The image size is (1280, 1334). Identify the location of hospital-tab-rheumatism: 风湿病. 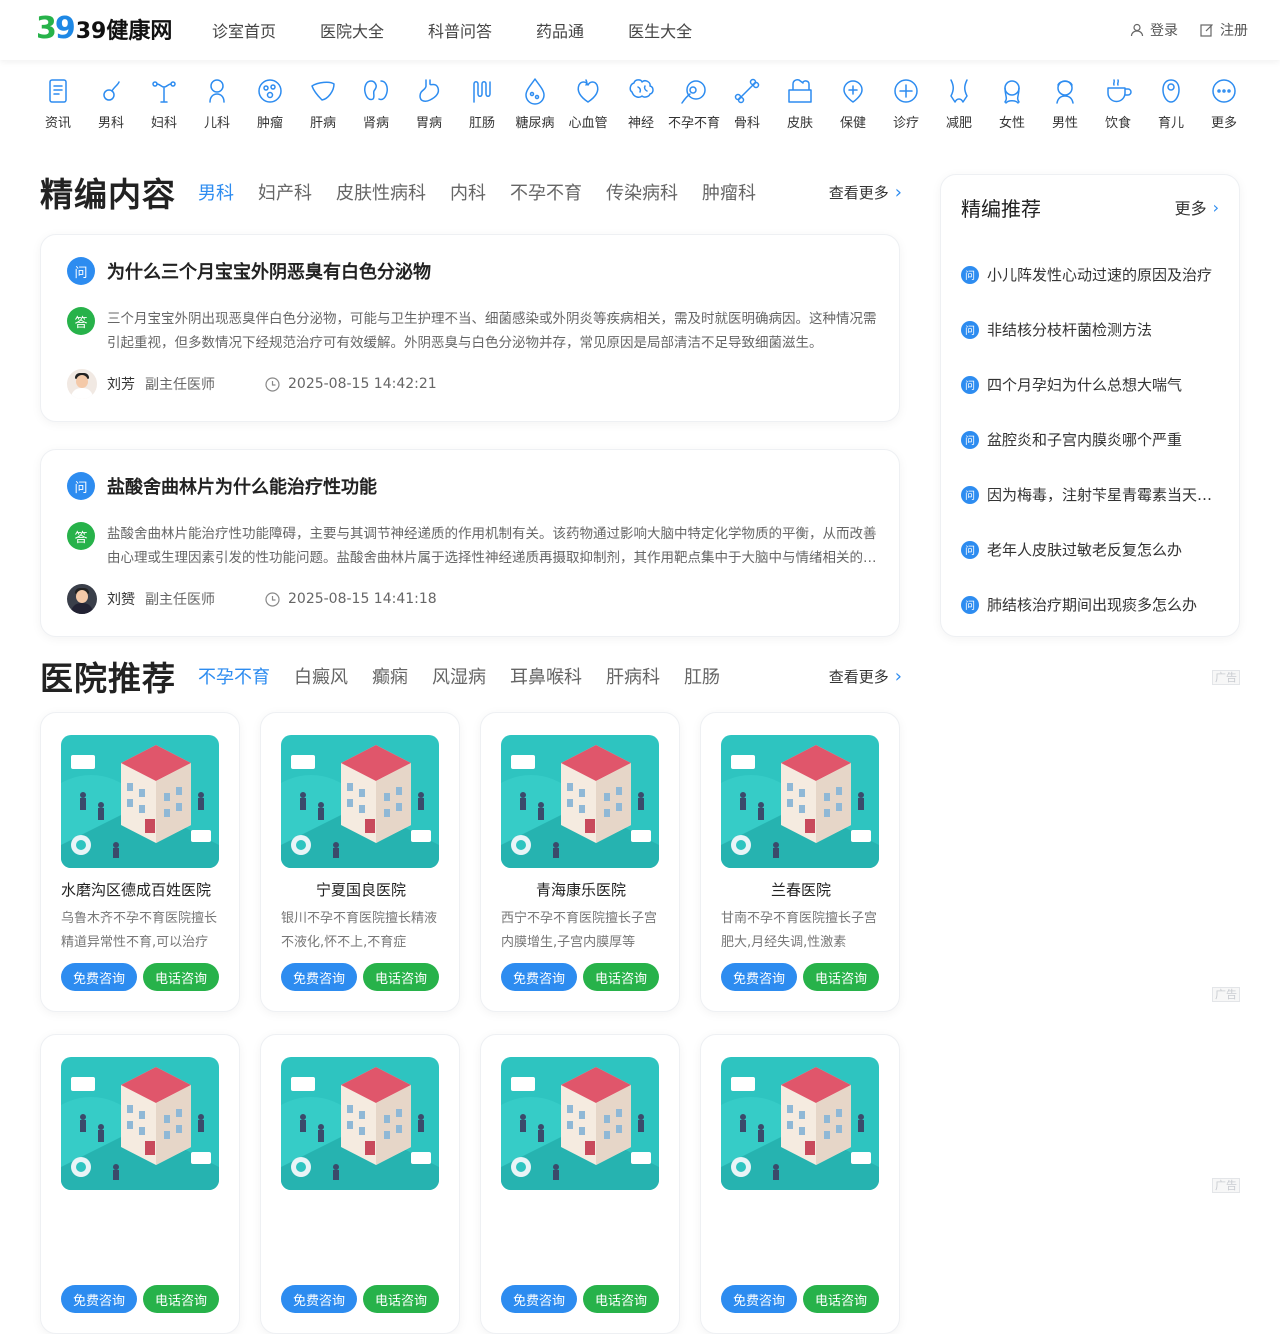
(459, 676).